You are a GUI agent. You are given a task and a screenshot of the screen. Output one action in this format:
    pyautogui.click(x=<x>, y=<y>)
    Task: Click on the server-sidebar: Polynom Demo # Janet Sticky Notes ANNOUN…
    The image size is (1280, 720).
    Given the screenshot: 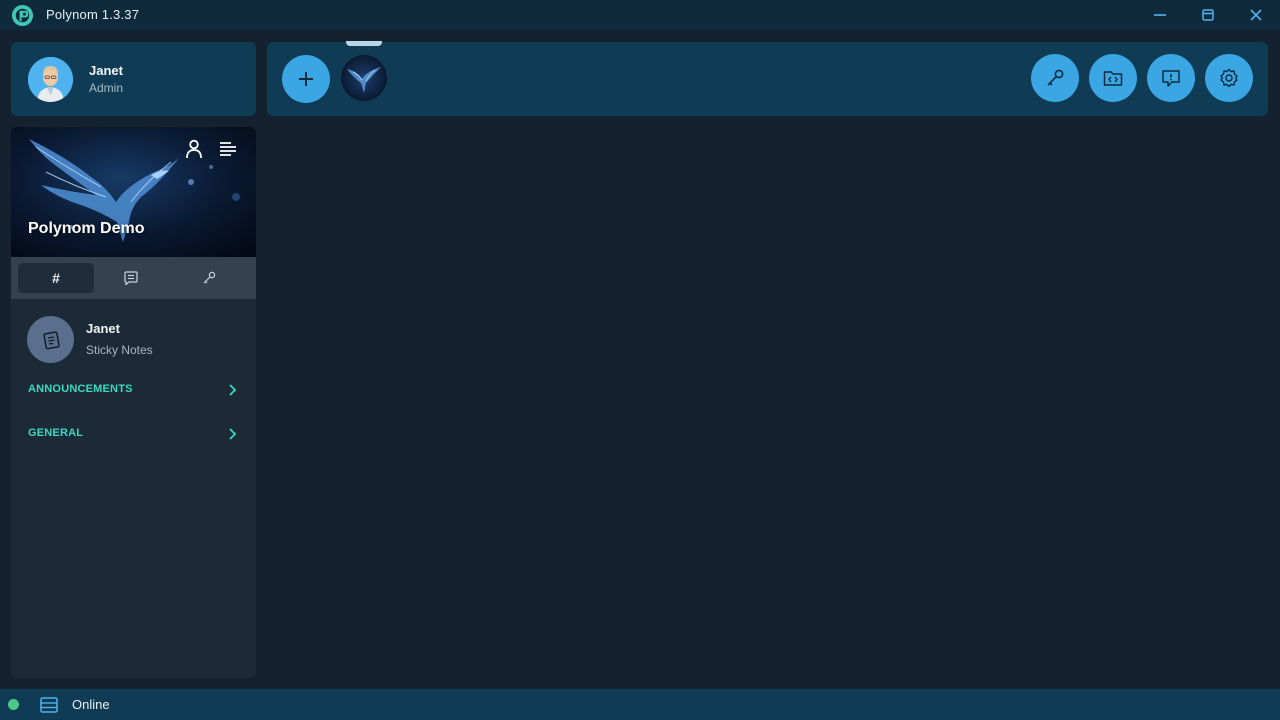 What is the action you would take?
    pyautogui.click(x=133, y=402)
    